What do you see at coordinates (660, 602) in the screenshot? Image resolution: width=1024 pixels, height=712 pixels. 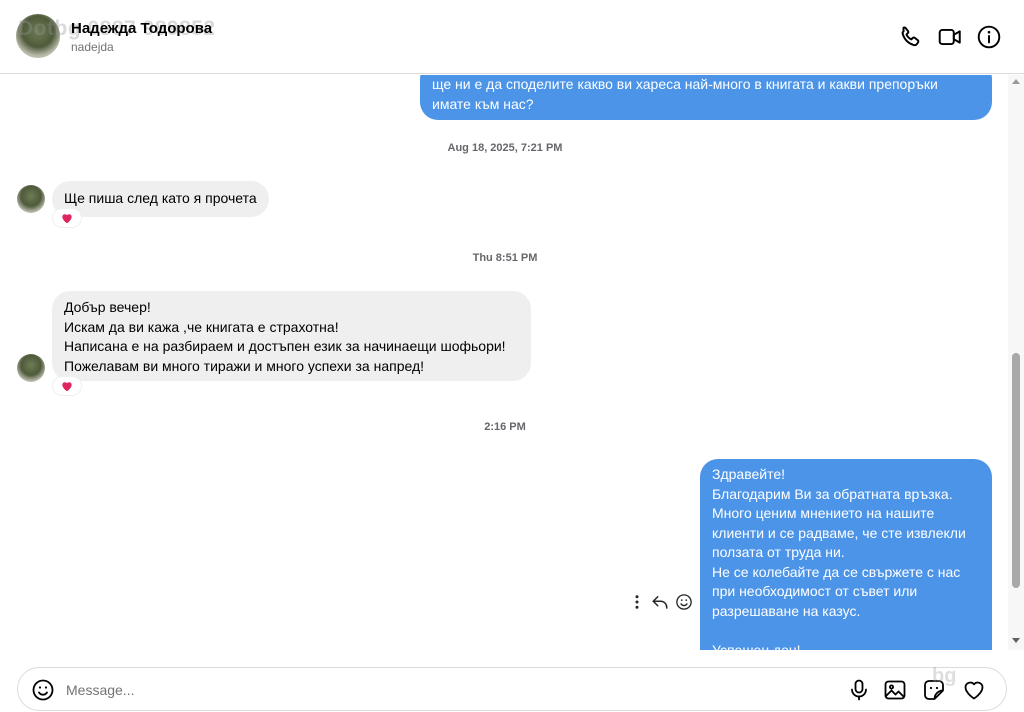 I see `reply-icon` at bounding box center [660, 602].